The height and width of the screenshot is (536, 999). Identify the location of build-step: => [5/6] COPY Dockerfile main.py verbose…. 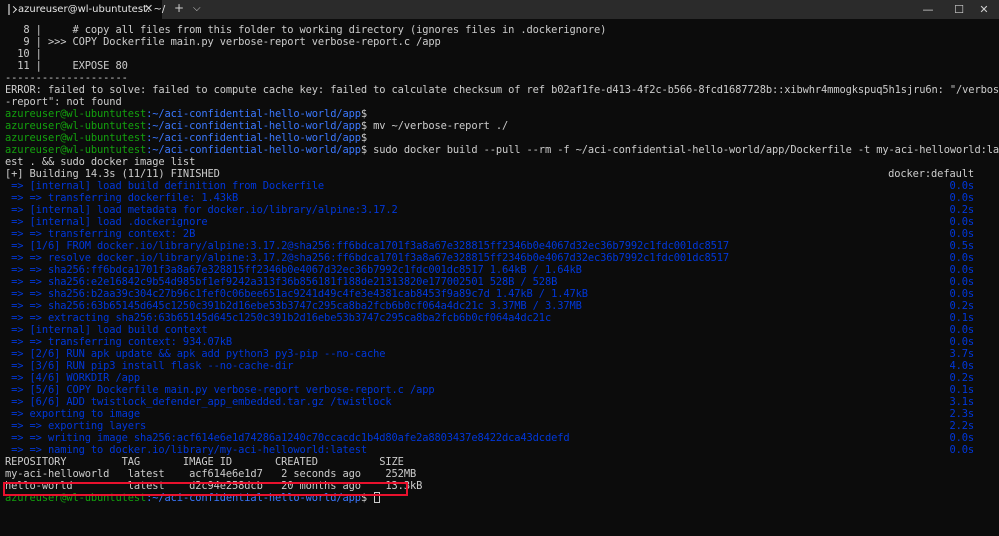
(500, 390).